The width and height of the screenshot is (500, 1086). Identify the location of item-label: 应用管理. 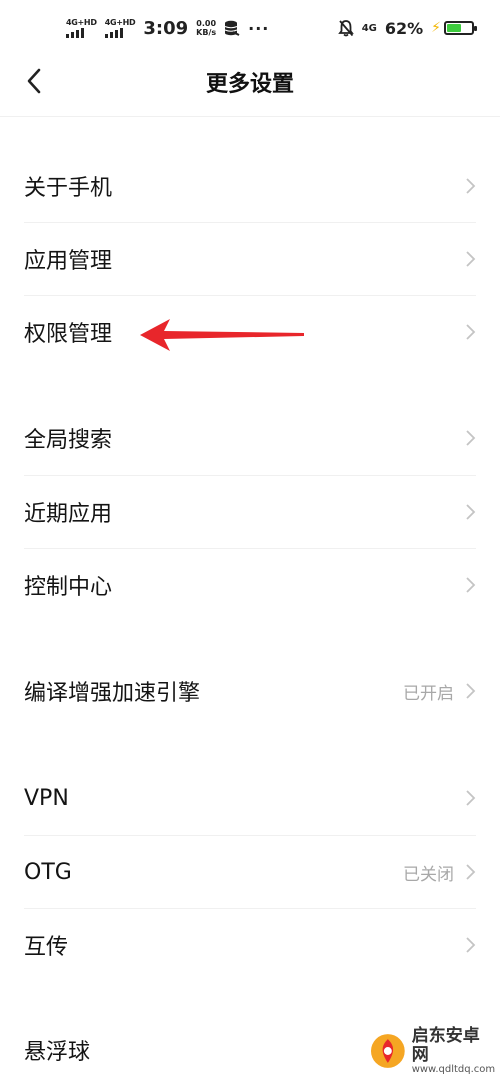
(68, 261).